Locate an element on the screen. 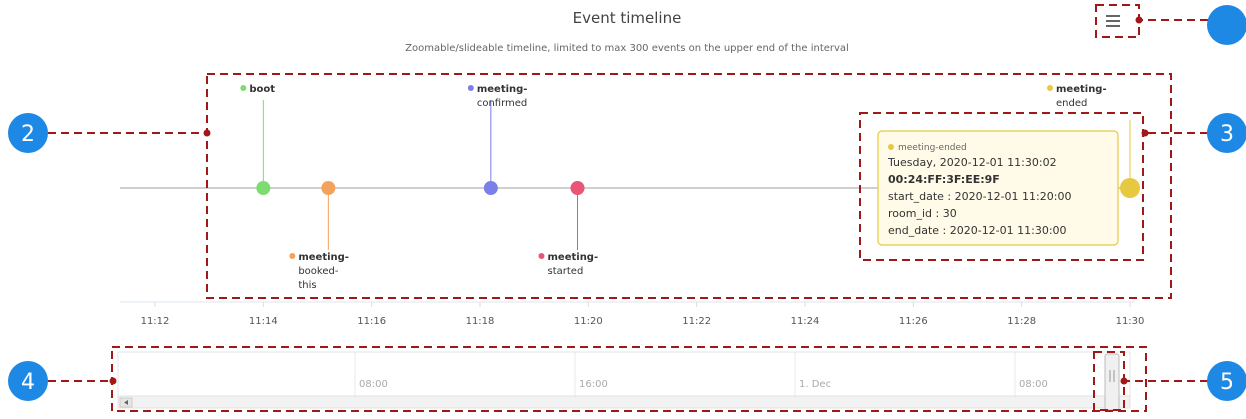 The height and width of the screenshot is (419, 1246). navigator: 08:00 16:00 1. Dec 08:00 is located at coordinates (624, 381).